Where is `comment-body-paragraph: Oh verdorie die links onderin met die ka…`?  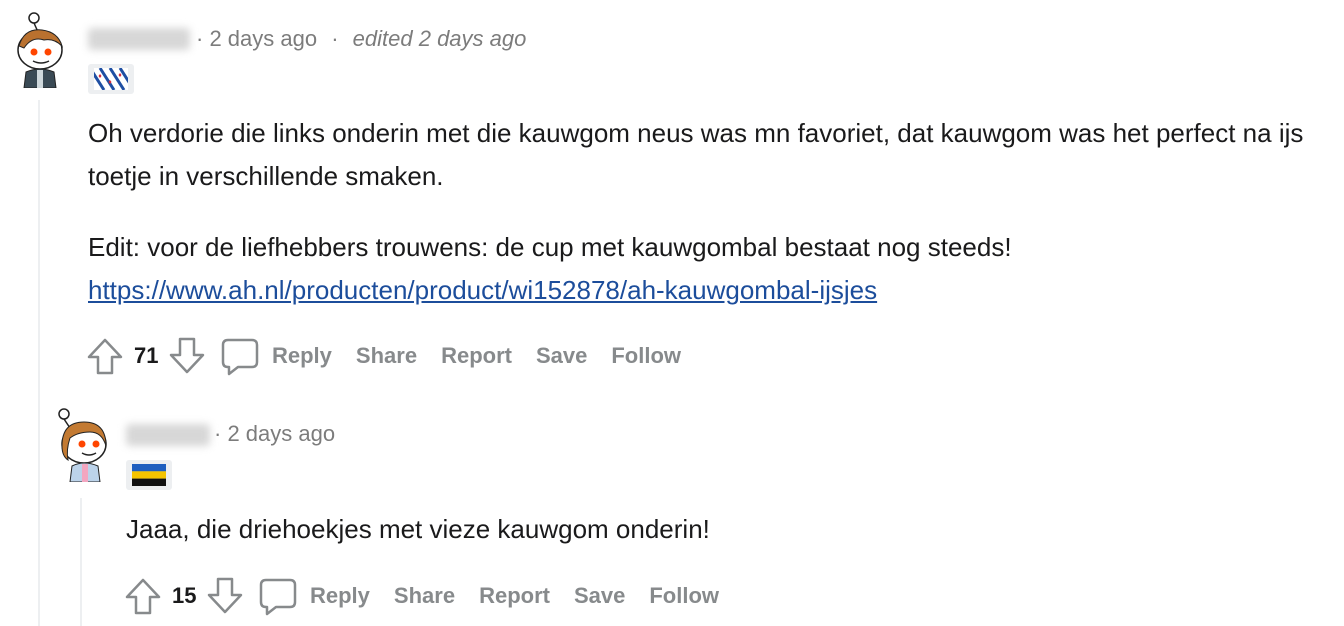
comment-body-paragraph: Oh verdorie die links onderin met die ka… is located at coordinates (696, 154).